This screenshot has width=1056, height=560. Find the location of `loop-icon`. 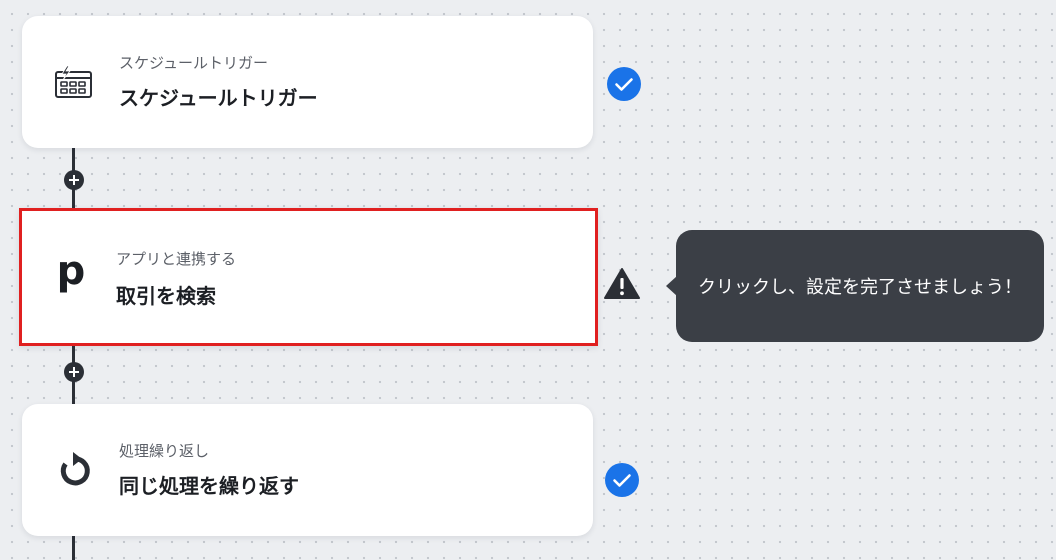

loop-icon is located at coordinates (74, 470).